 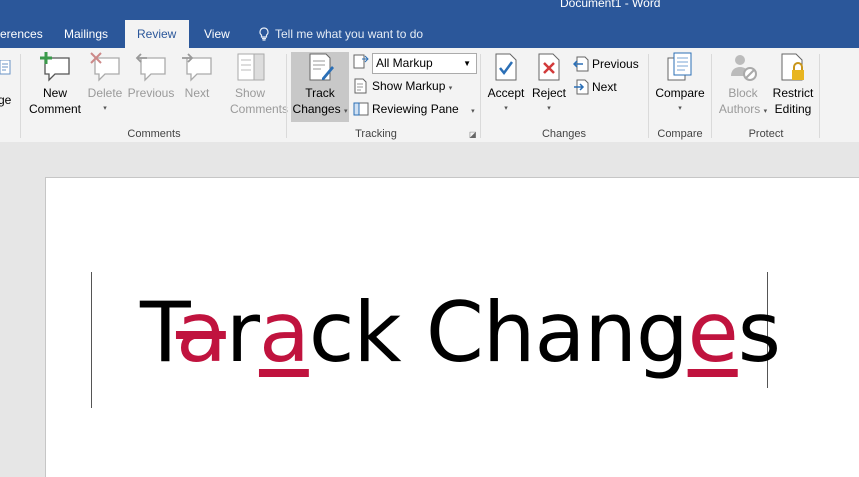 What do you see at coordinates (259, 84) in the screenshot?
I see `show-comments-button: Show Comments` at bounding box center [259, 84].